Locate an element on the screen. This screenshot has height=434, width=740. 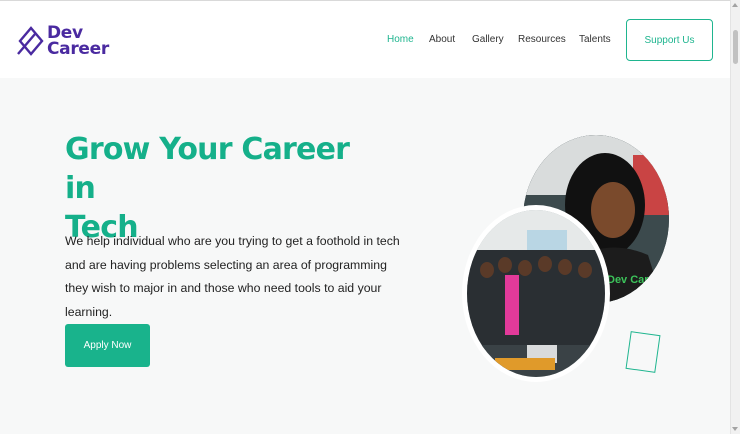
scrollbar is located at coordinates (735, 217).